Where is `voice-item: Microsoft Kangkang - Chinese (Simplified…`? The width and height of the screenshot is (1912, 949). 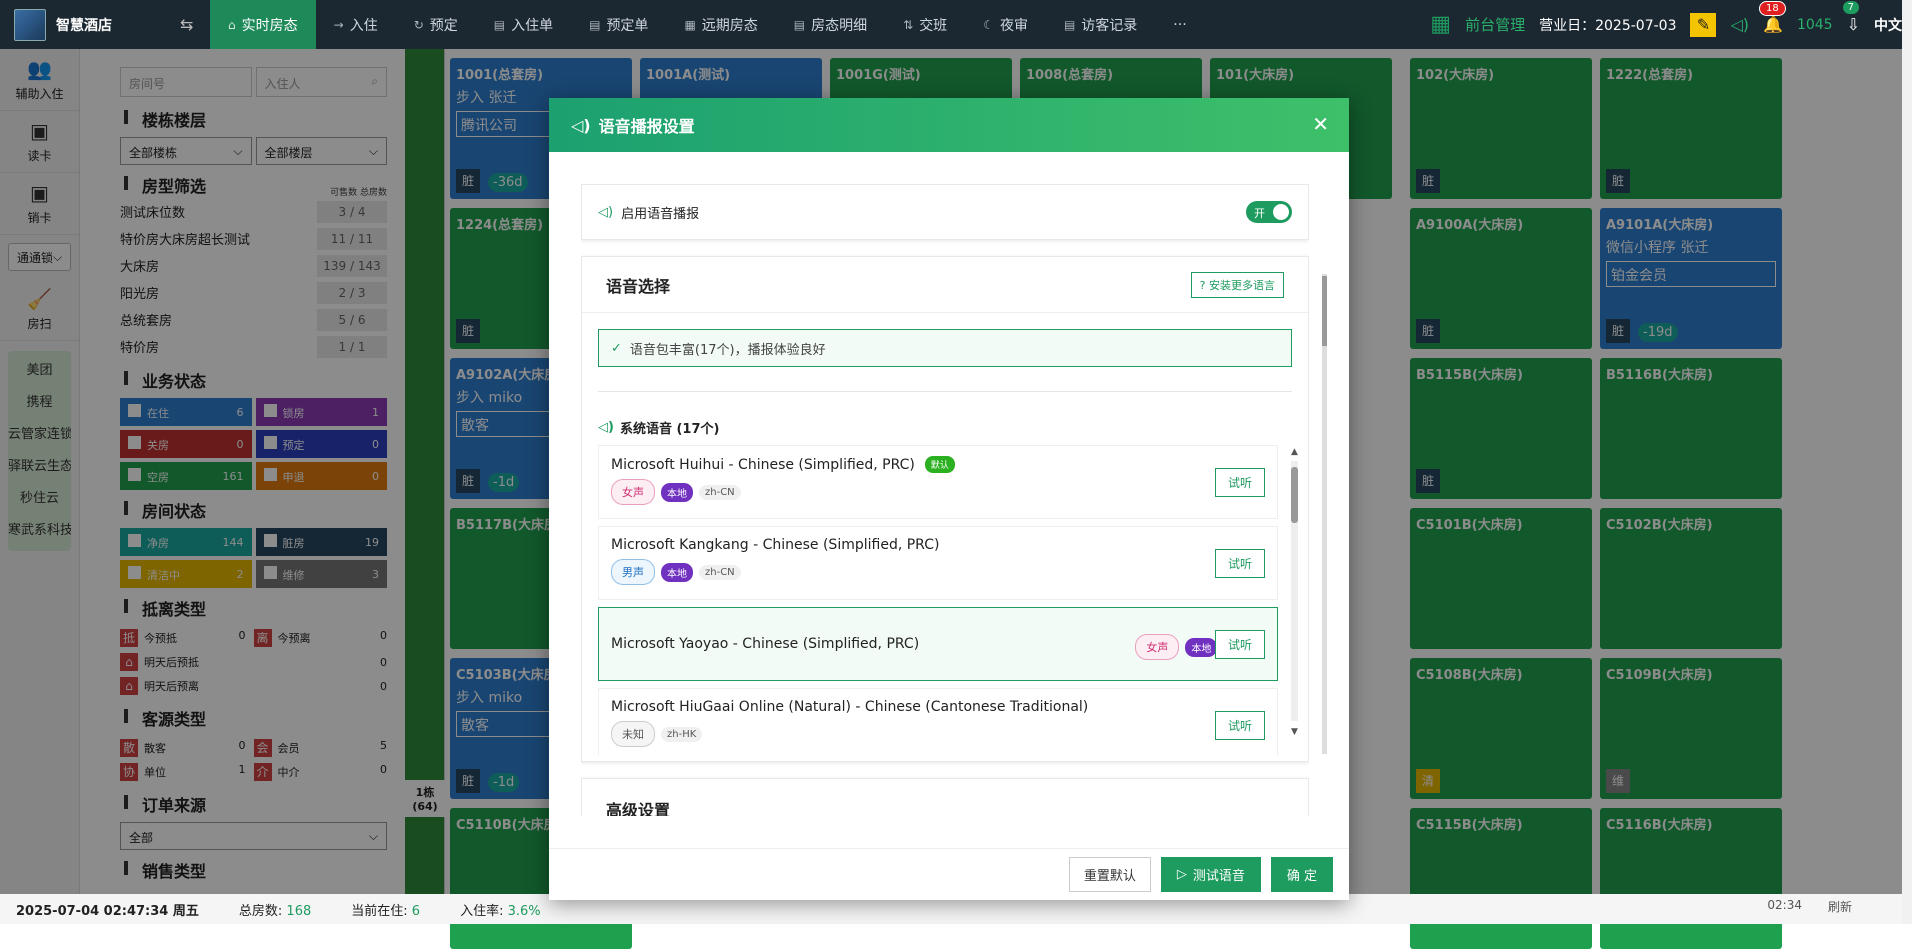
voice-item: Microsoft Kangkang - Chinese (Simplified… is located at coordinates (938, 563).